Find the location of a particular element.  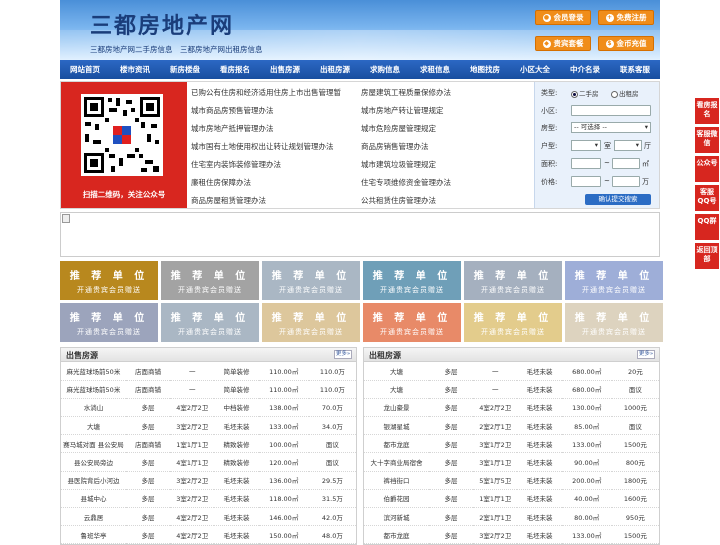

nav-item: 新房楼盘 is located at coordinates (185, 69).